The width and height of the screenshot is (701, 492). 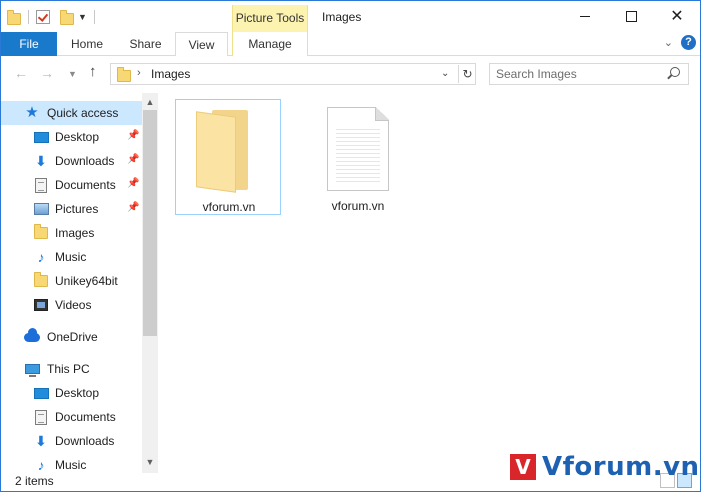 What do you see at coordinates (467, 74) in the screenshot?
I see `refresh-icon: ↻` at bounding box center [467, 74].